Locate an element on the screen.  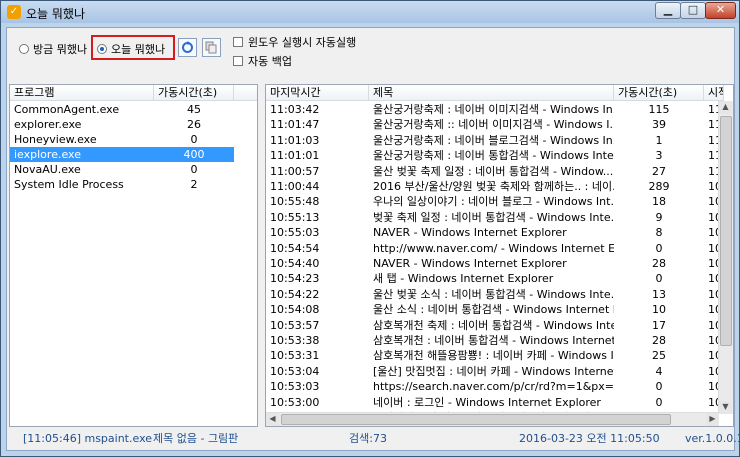
maximize-button: □ is located at coordinates (693, 10).